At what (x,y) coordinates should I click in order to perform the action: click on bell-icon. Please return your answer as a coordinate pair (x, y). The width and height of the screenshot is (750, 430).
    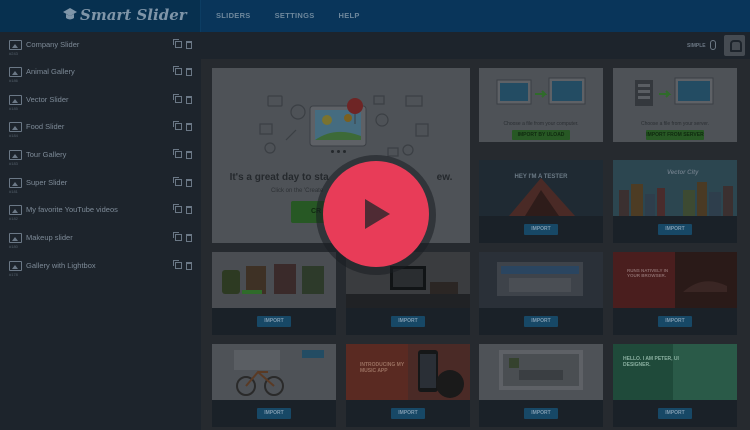
    Looking at the image, I should click on (734, 45).